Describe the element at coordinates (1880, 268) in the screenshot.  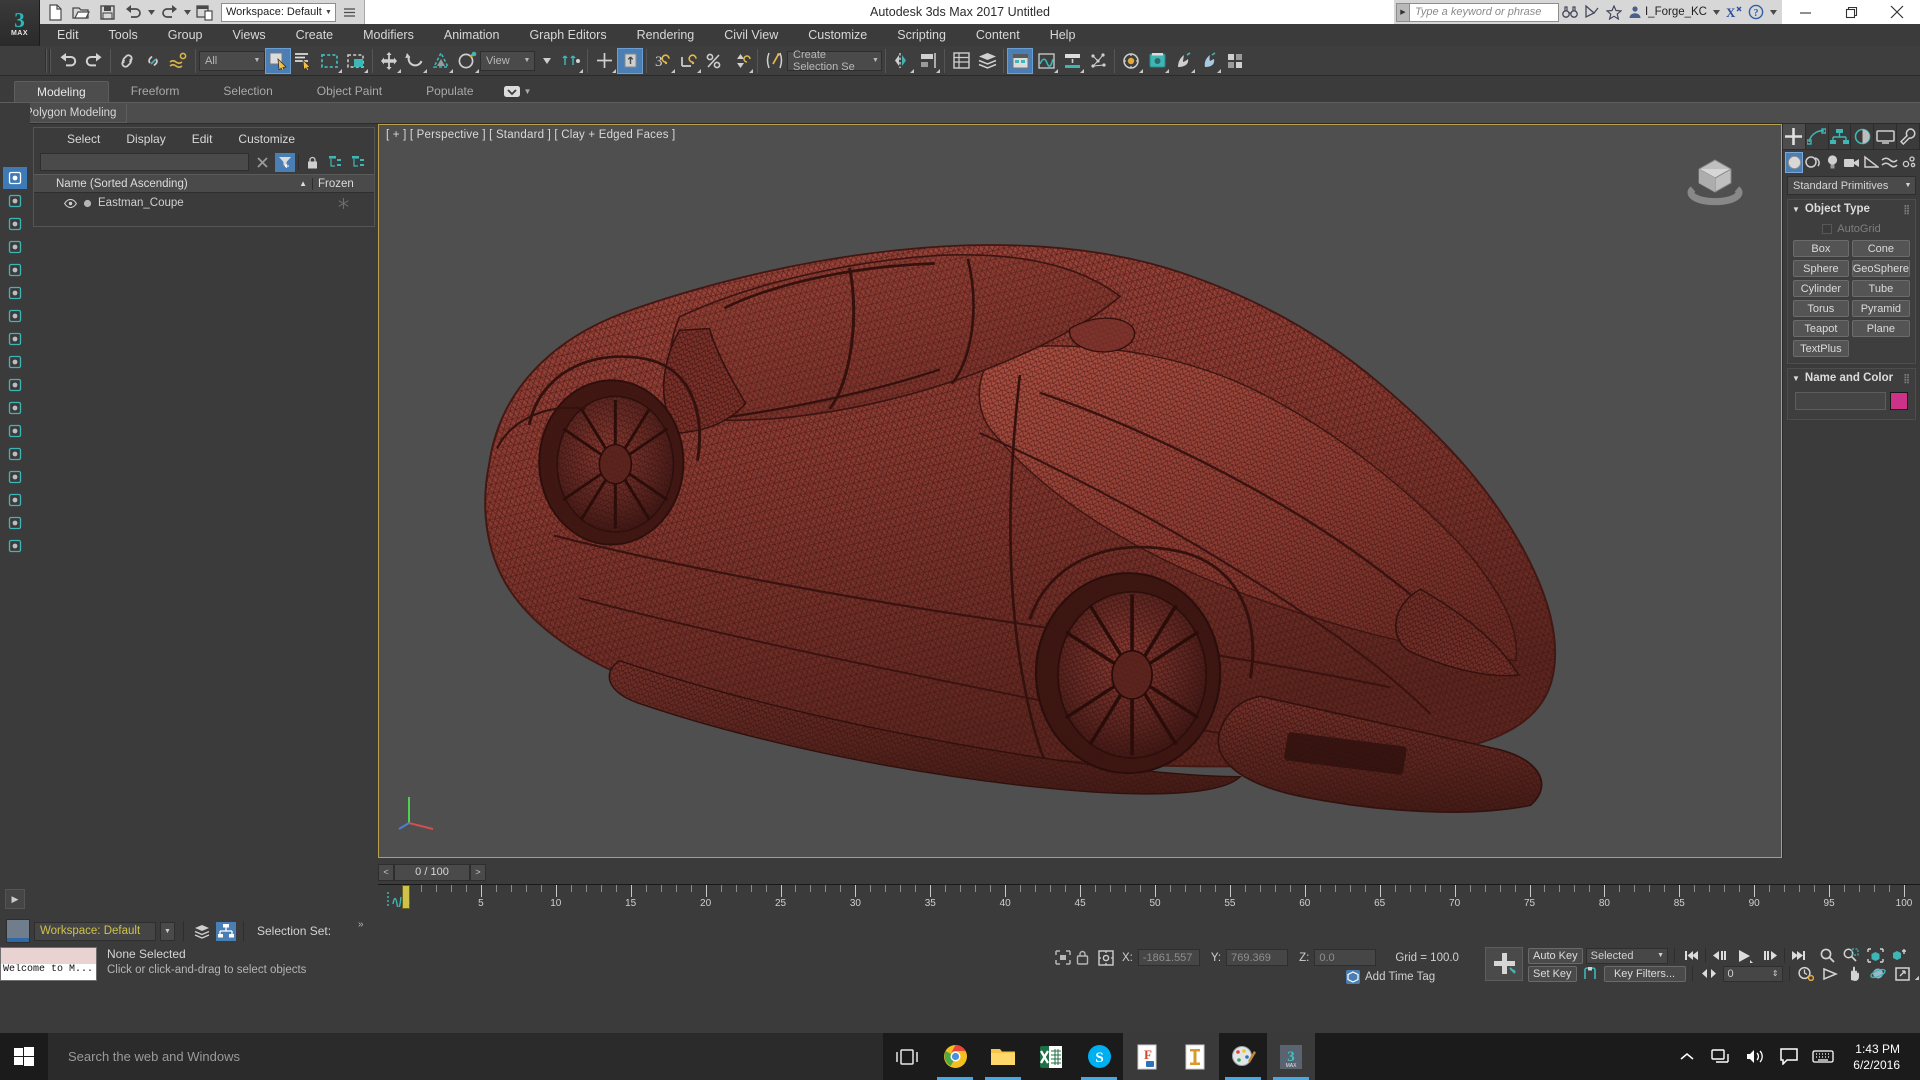
I see `primitive-button-geosphere: GeoSphere` at that location.